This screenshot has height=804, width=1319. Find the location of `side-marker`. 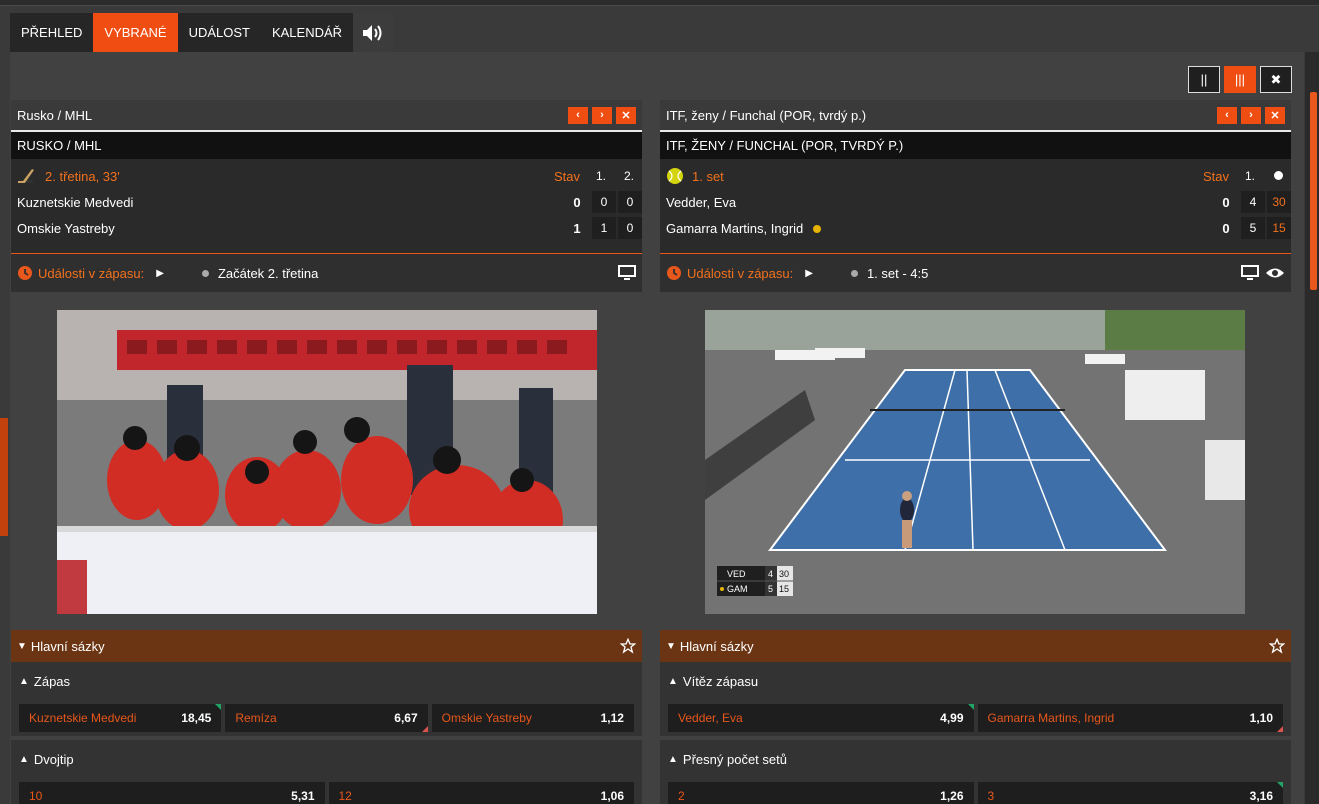

side-marker is located at coordinates (4, 477).